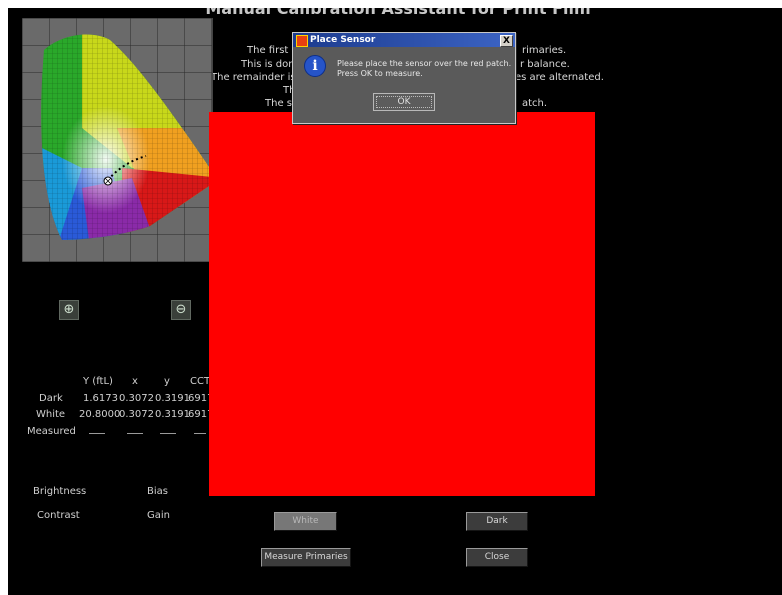 This screenshot has height=595, width=782. I want to click on header-y: Y (ftL), so click(98, 381).